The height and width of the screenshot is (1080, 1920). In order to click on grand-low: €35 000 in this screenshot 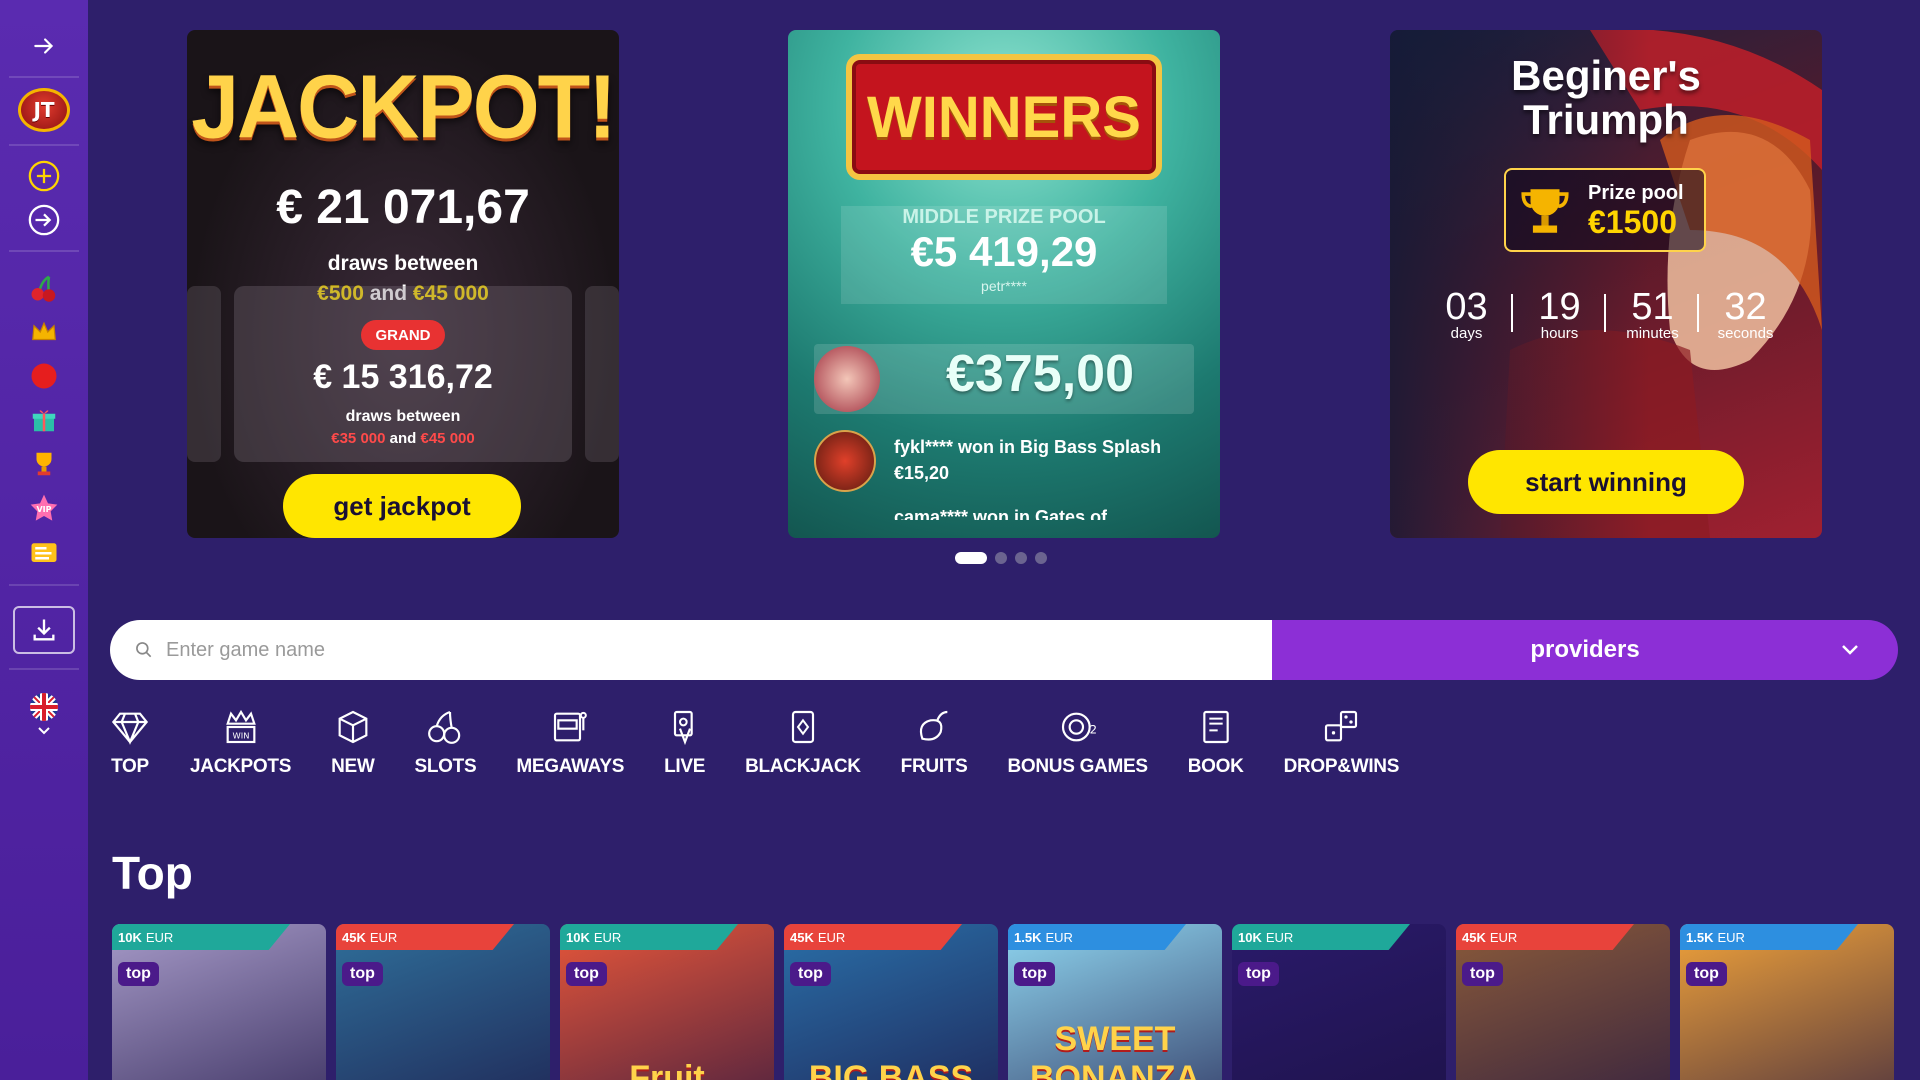, I will do `click(358, 438)`.